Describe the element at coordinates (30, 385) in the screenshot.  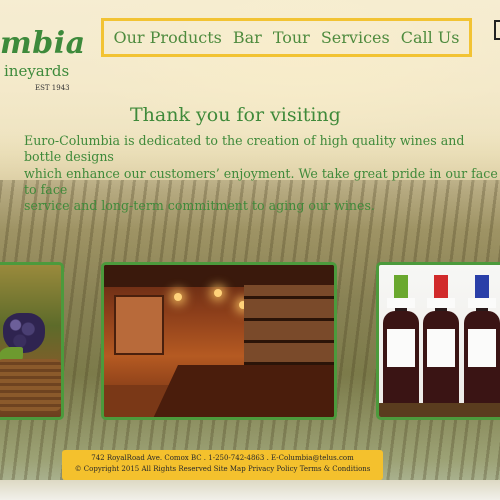
I see `wicker-basket` at that location.